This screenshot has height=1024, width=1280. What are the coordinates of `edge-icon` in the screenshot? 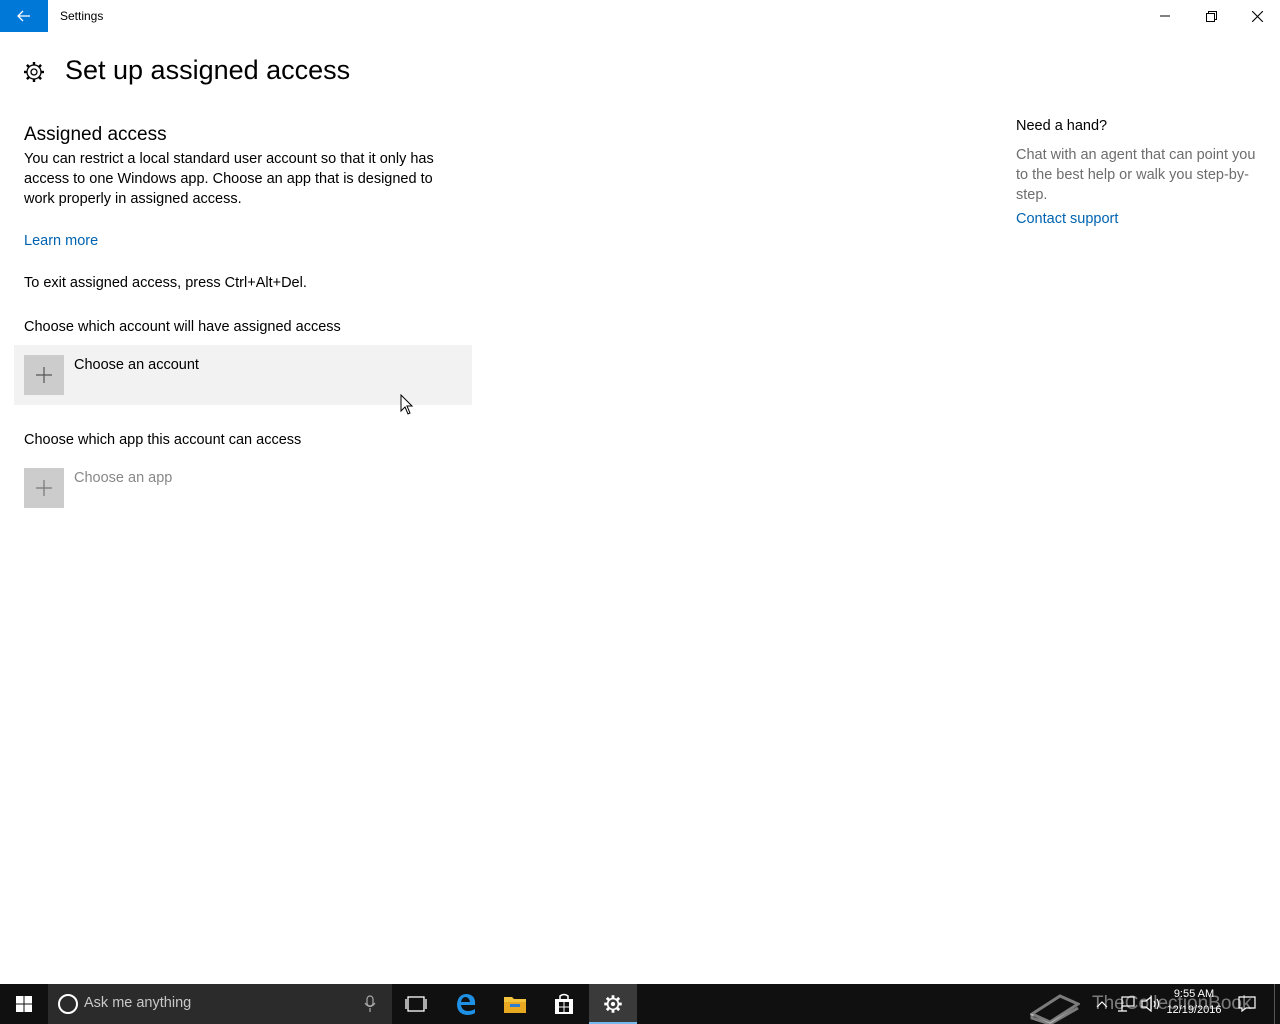 It's located at (466, 1004).